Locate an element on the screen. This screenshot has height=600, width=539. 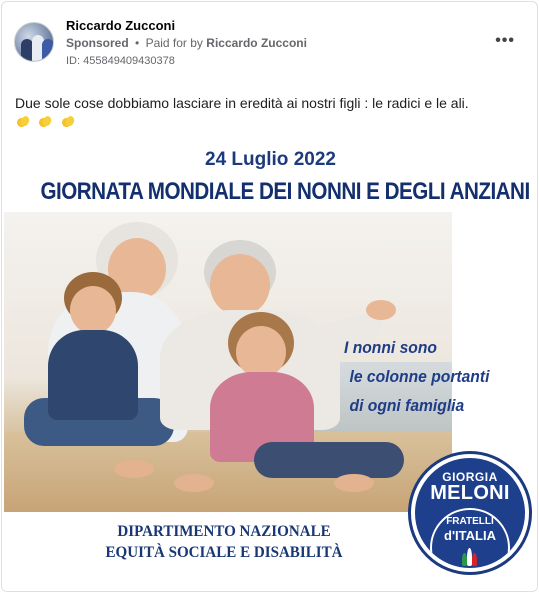
logo-text: MELONI is located at coordinates (470, 493).